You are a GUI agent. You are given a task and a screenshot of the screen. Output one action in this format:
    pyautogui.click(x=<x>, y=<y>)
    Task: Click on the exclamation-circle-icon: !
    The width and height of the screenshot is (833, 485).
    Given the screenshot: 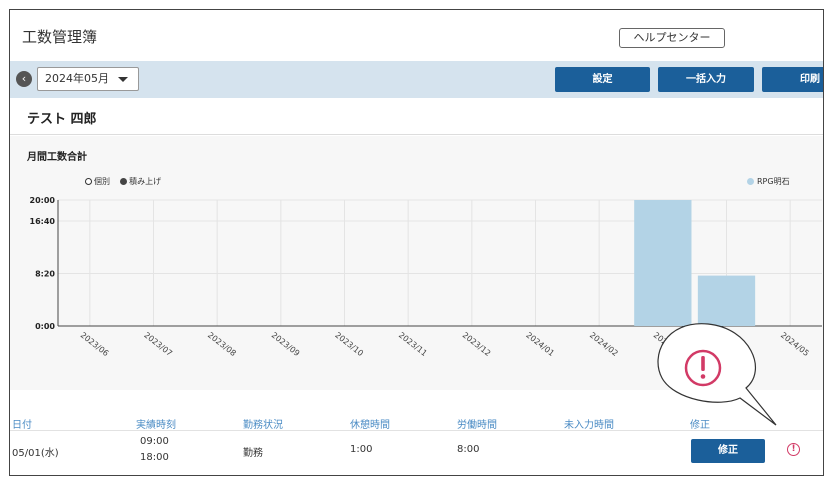 What is the action you would take?
    pyautogui.click(x=793, y=449)
    